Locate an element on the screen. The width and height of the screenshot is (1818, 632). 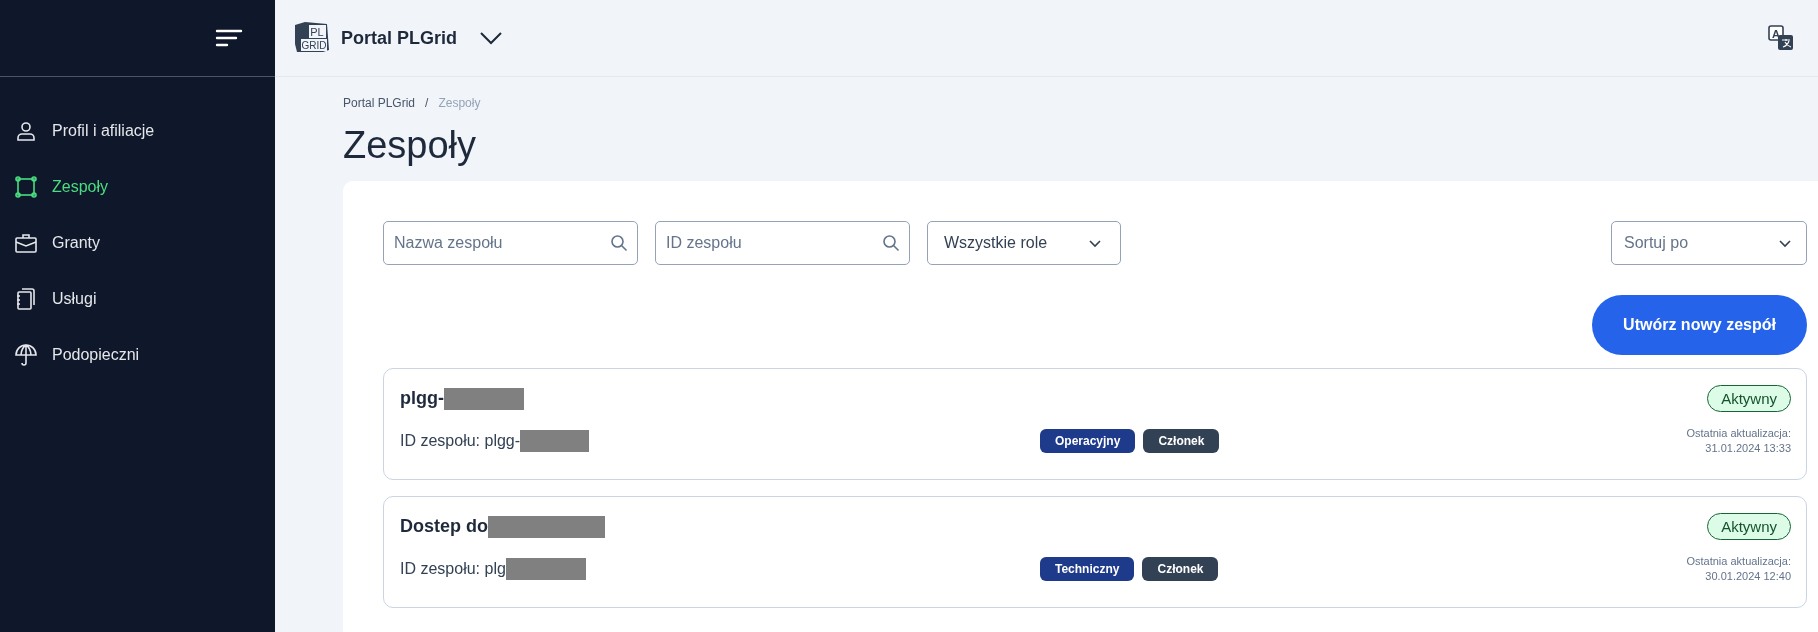
team-id: ID zespołu: plgg- is located at coordinates (460, 441).